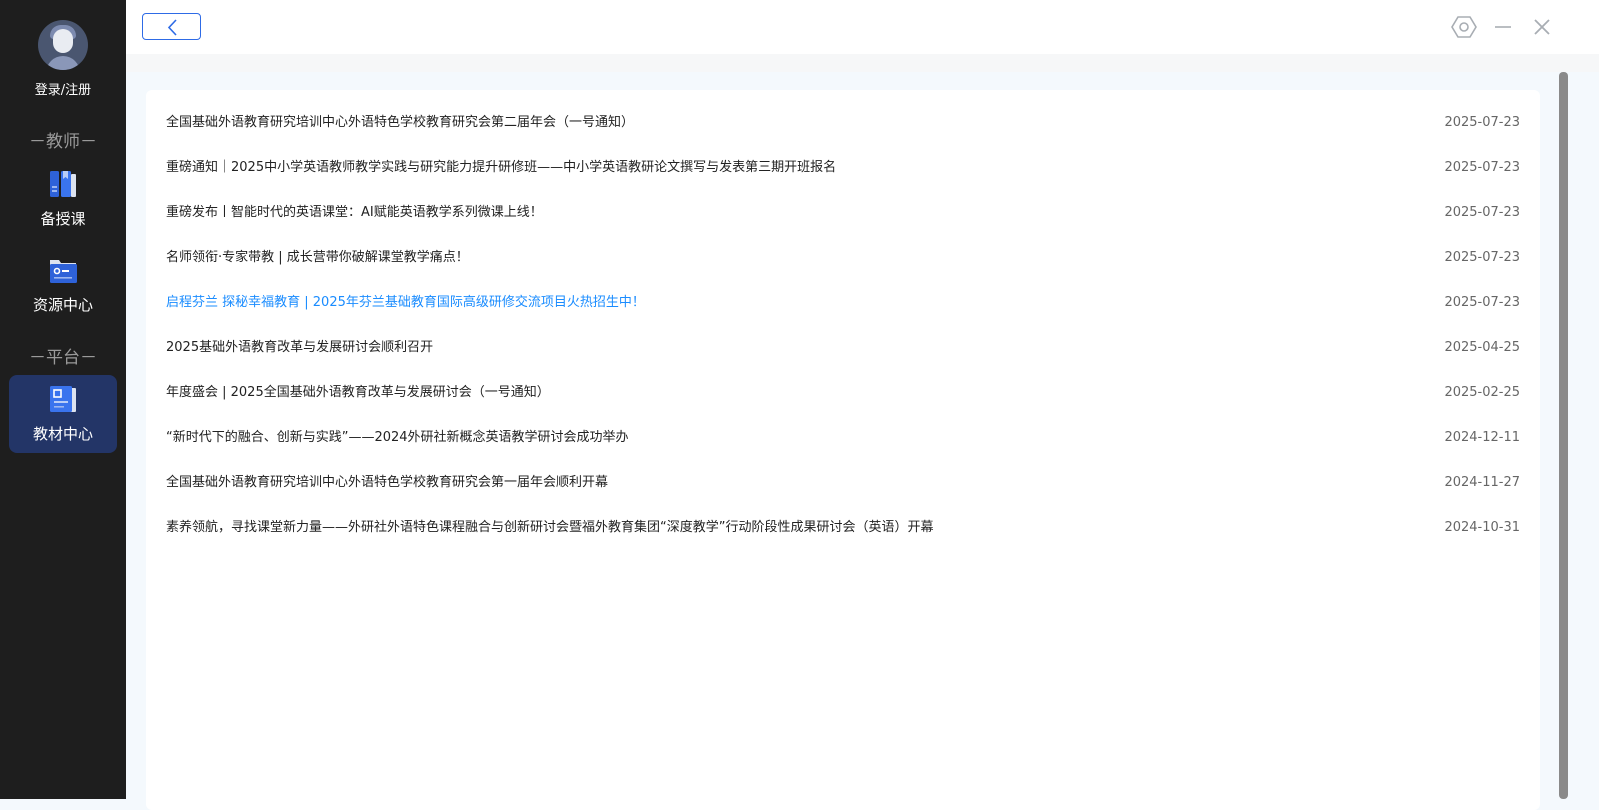  What do you see at coordinates (63, 88) in the screenshot?
I see `login-register-link: 登录/注册` at bounding box center [63, 88].